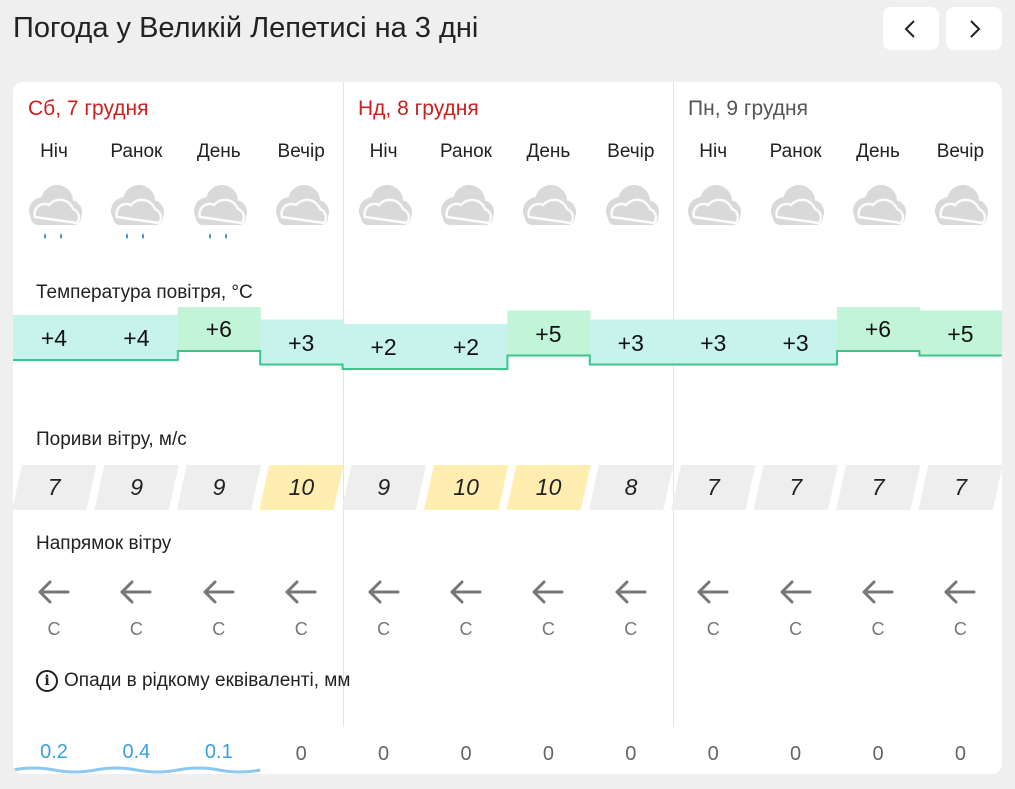  Describe the element at coordinates (748, 108) in the screenshot. I see `day-header: Пн, 9 грудня` at that location.